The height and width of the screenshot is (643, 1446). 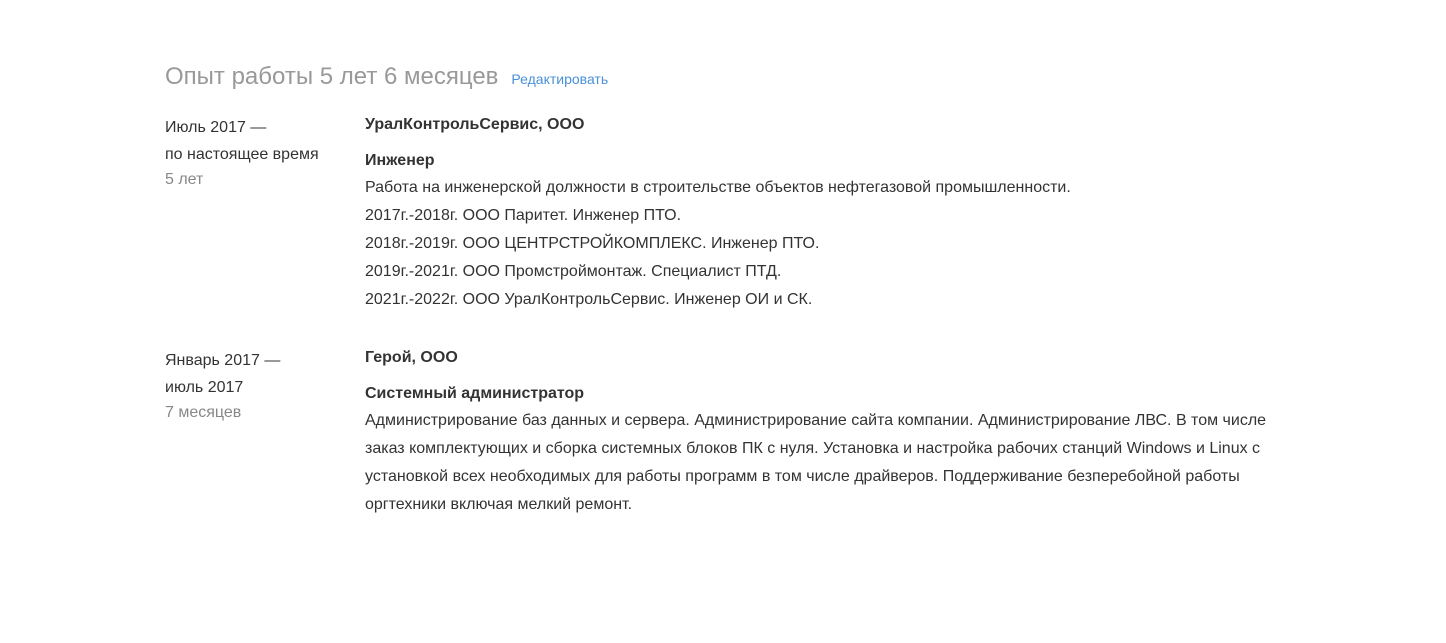 What do you see at coordinates (216, 127) in the screenshot?
I see `period-start: Июль 2017 —` at bounding box center [216, 127].